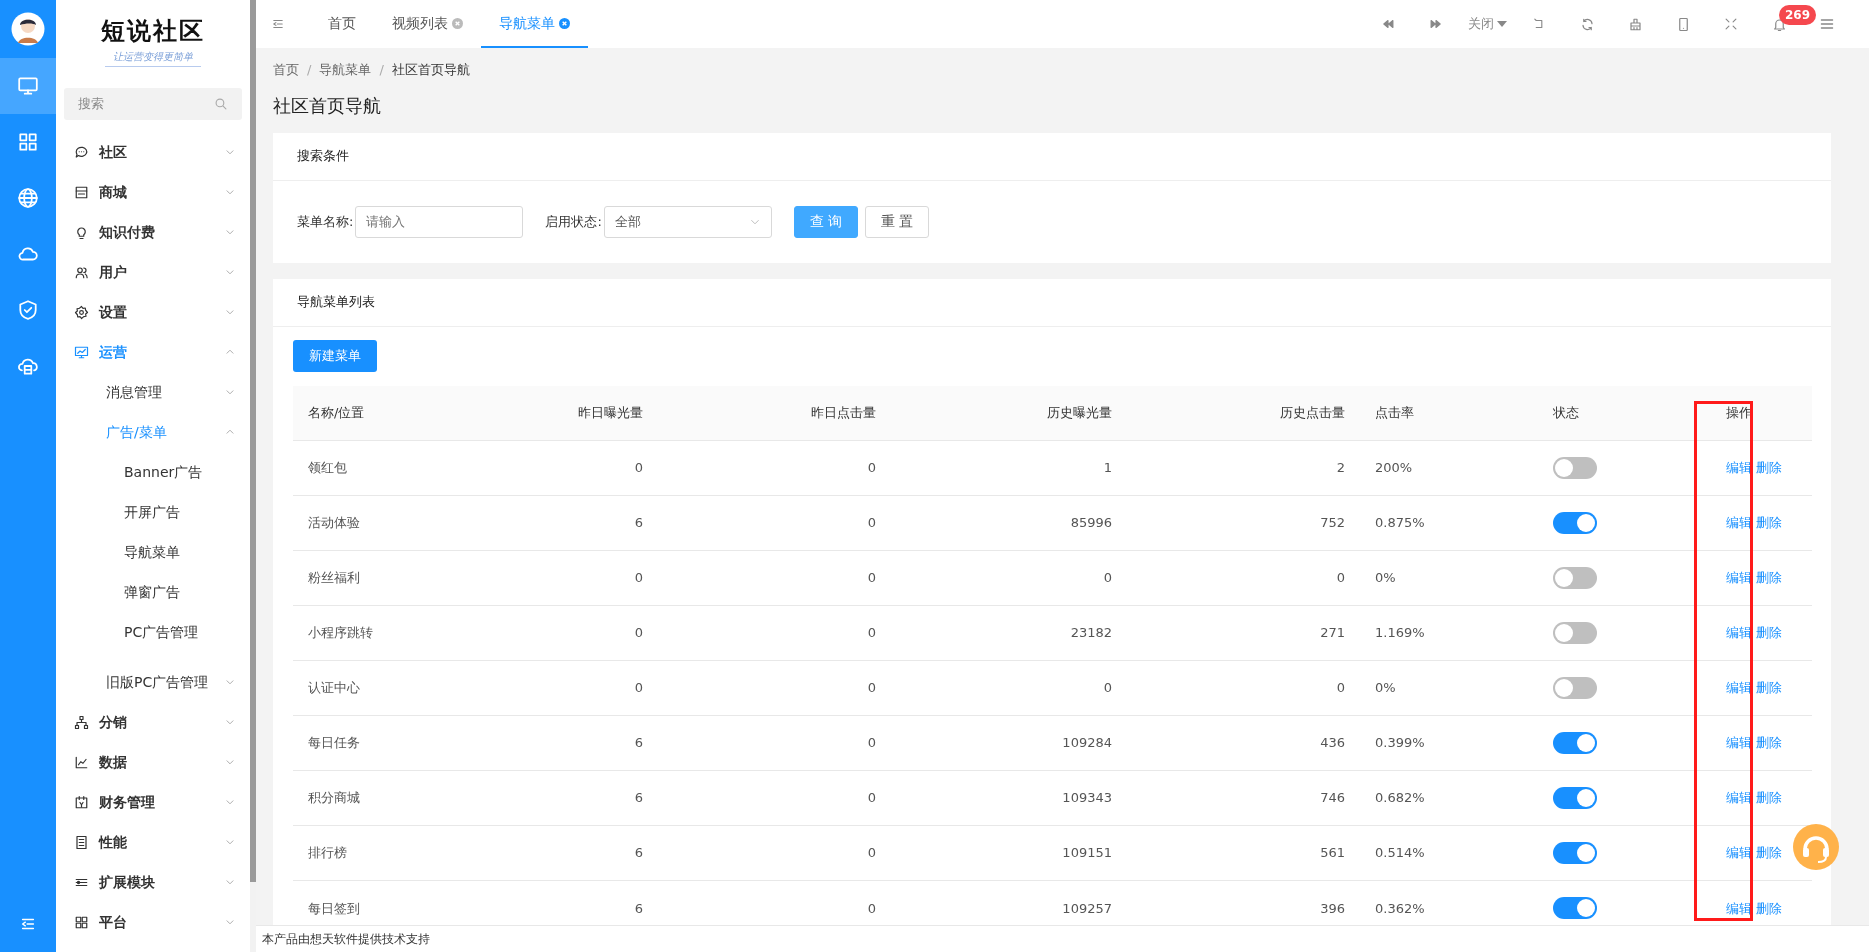  Describe the element at coordinates (153, 312) in the screenshot. I see `menu-item: 设置` at that location.